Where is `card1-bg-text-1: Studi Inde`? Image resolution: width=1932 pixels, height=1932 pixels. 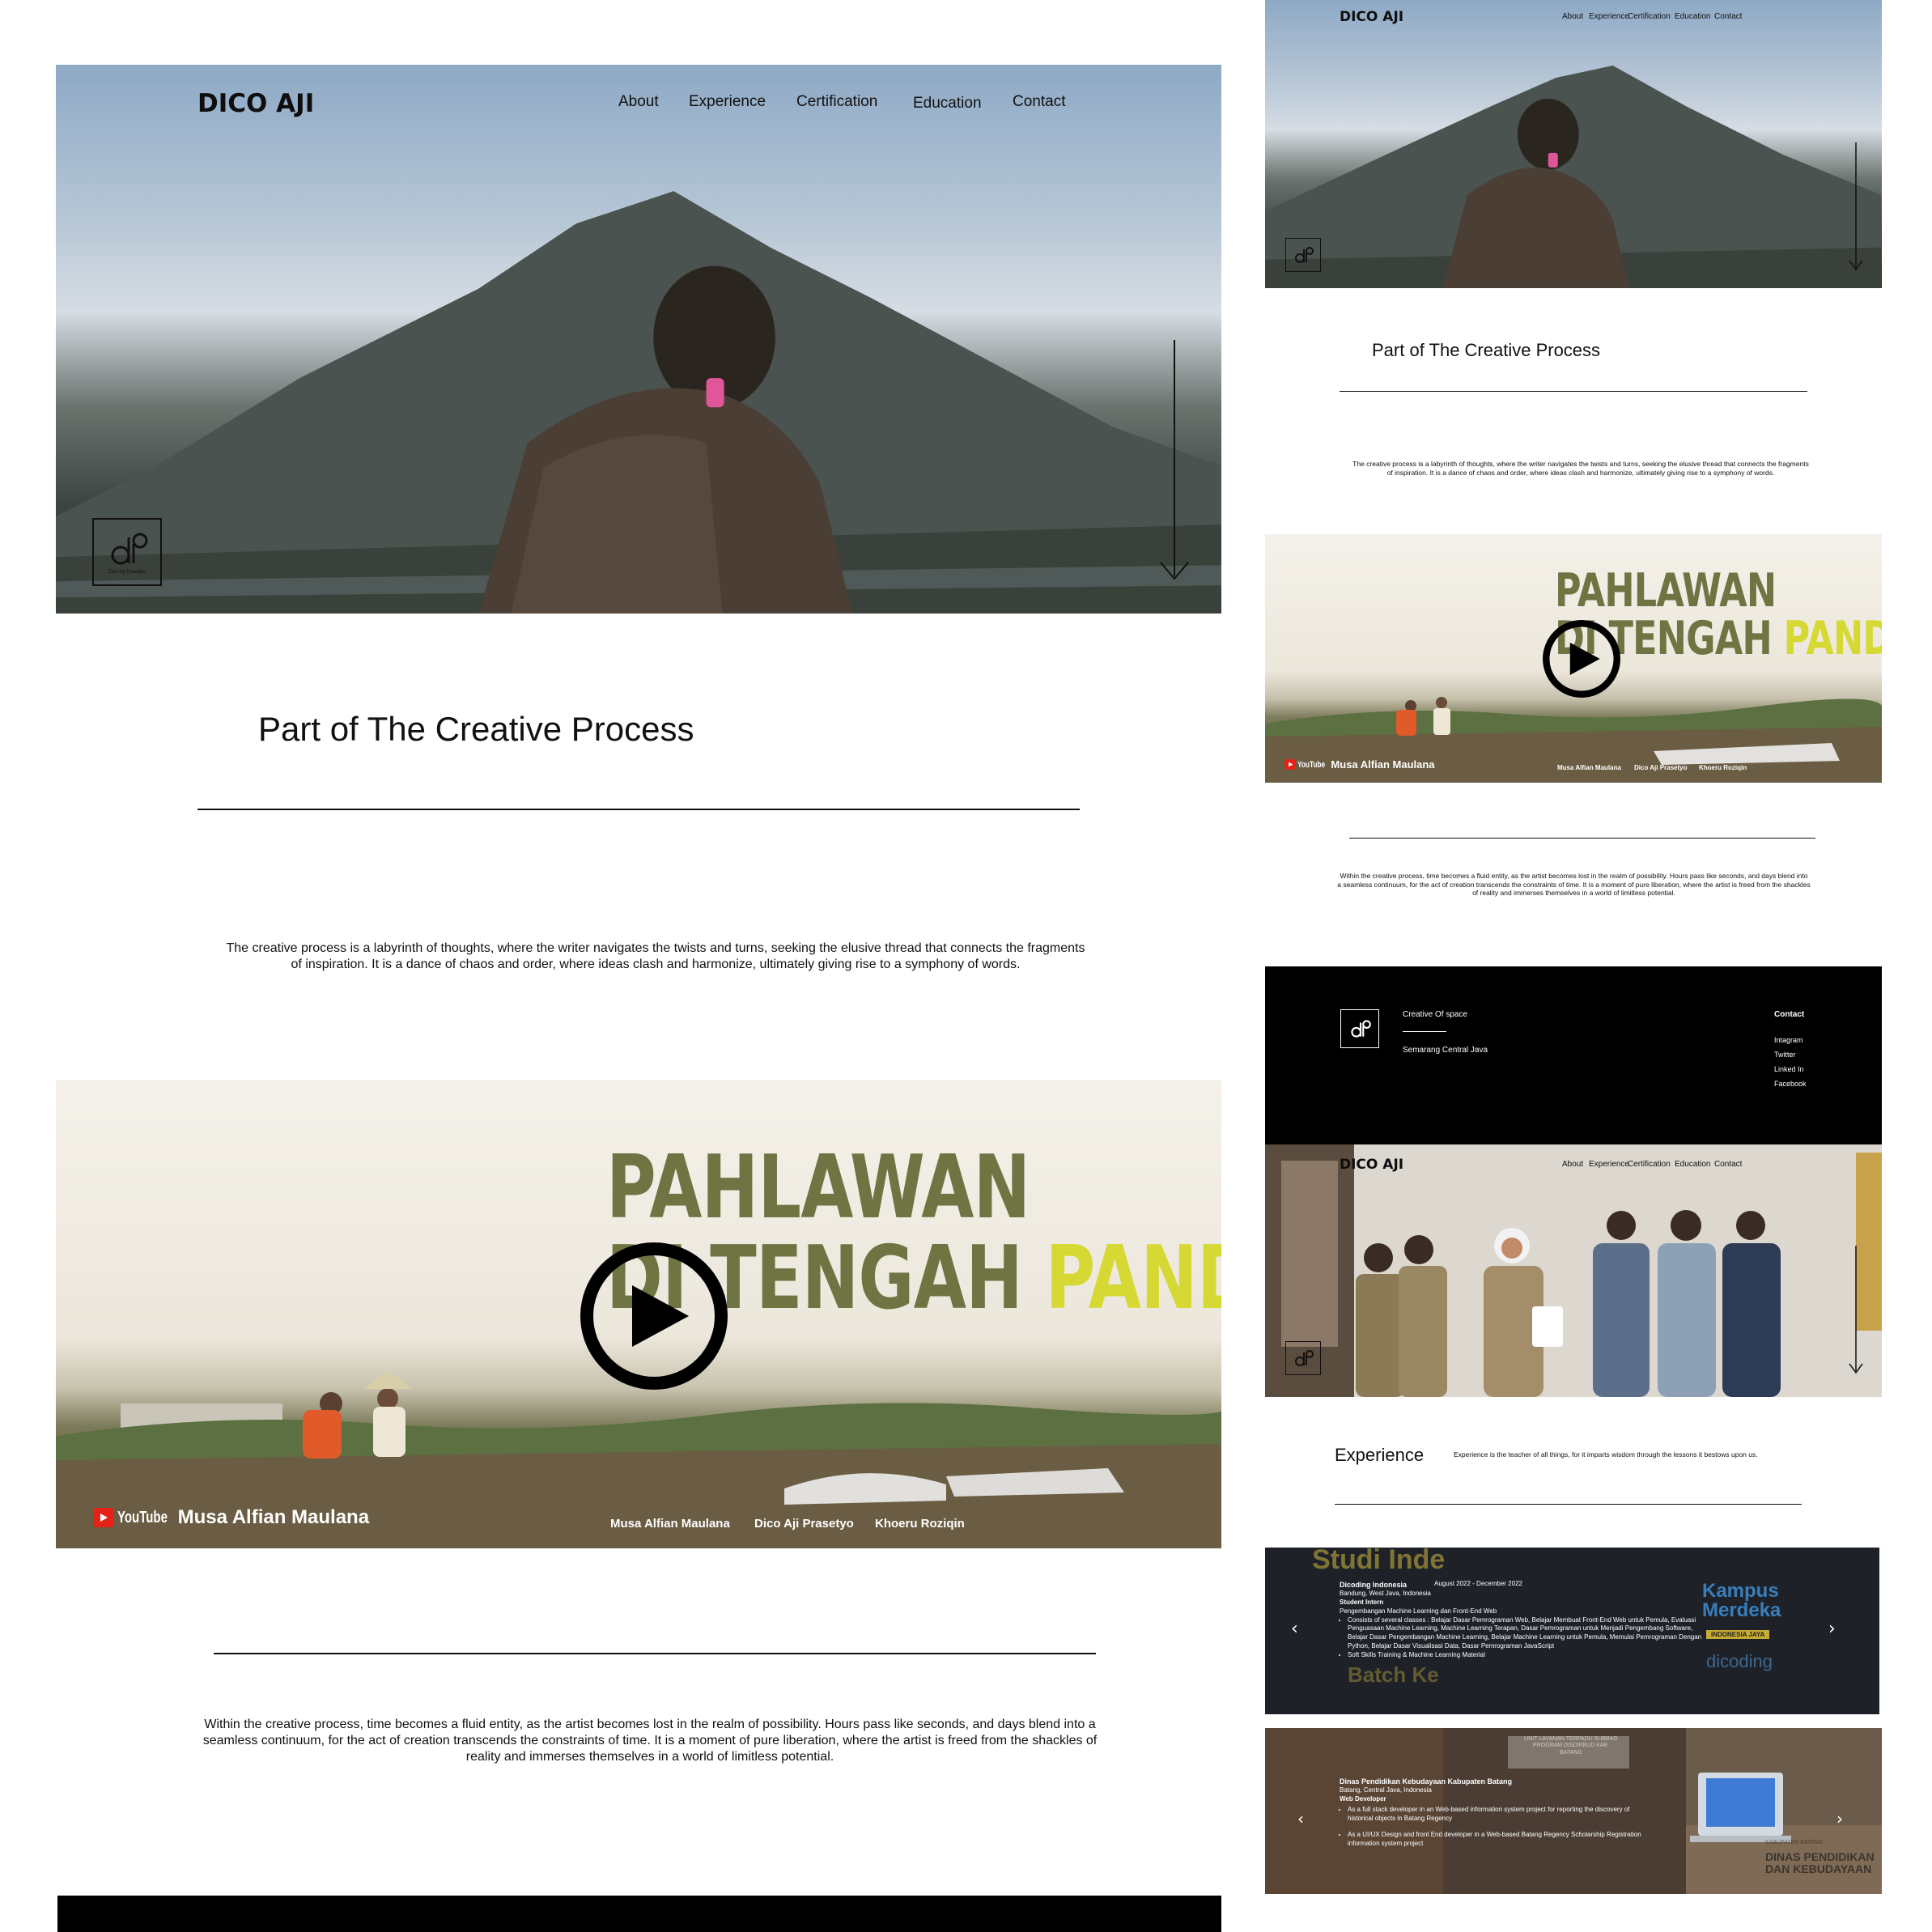 card1-bg-text-1: Studi Inde is located at coordinates (1379, 1561).